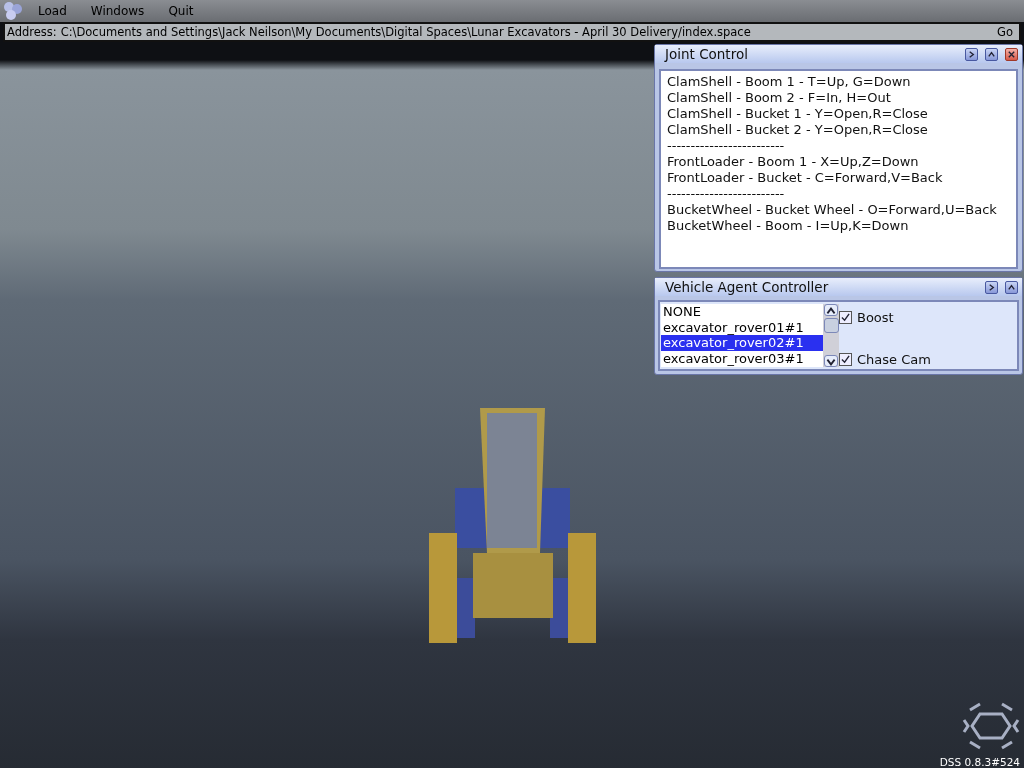  I want to click on agent-list-item: excavator_rover01#1, so click(742, 327).